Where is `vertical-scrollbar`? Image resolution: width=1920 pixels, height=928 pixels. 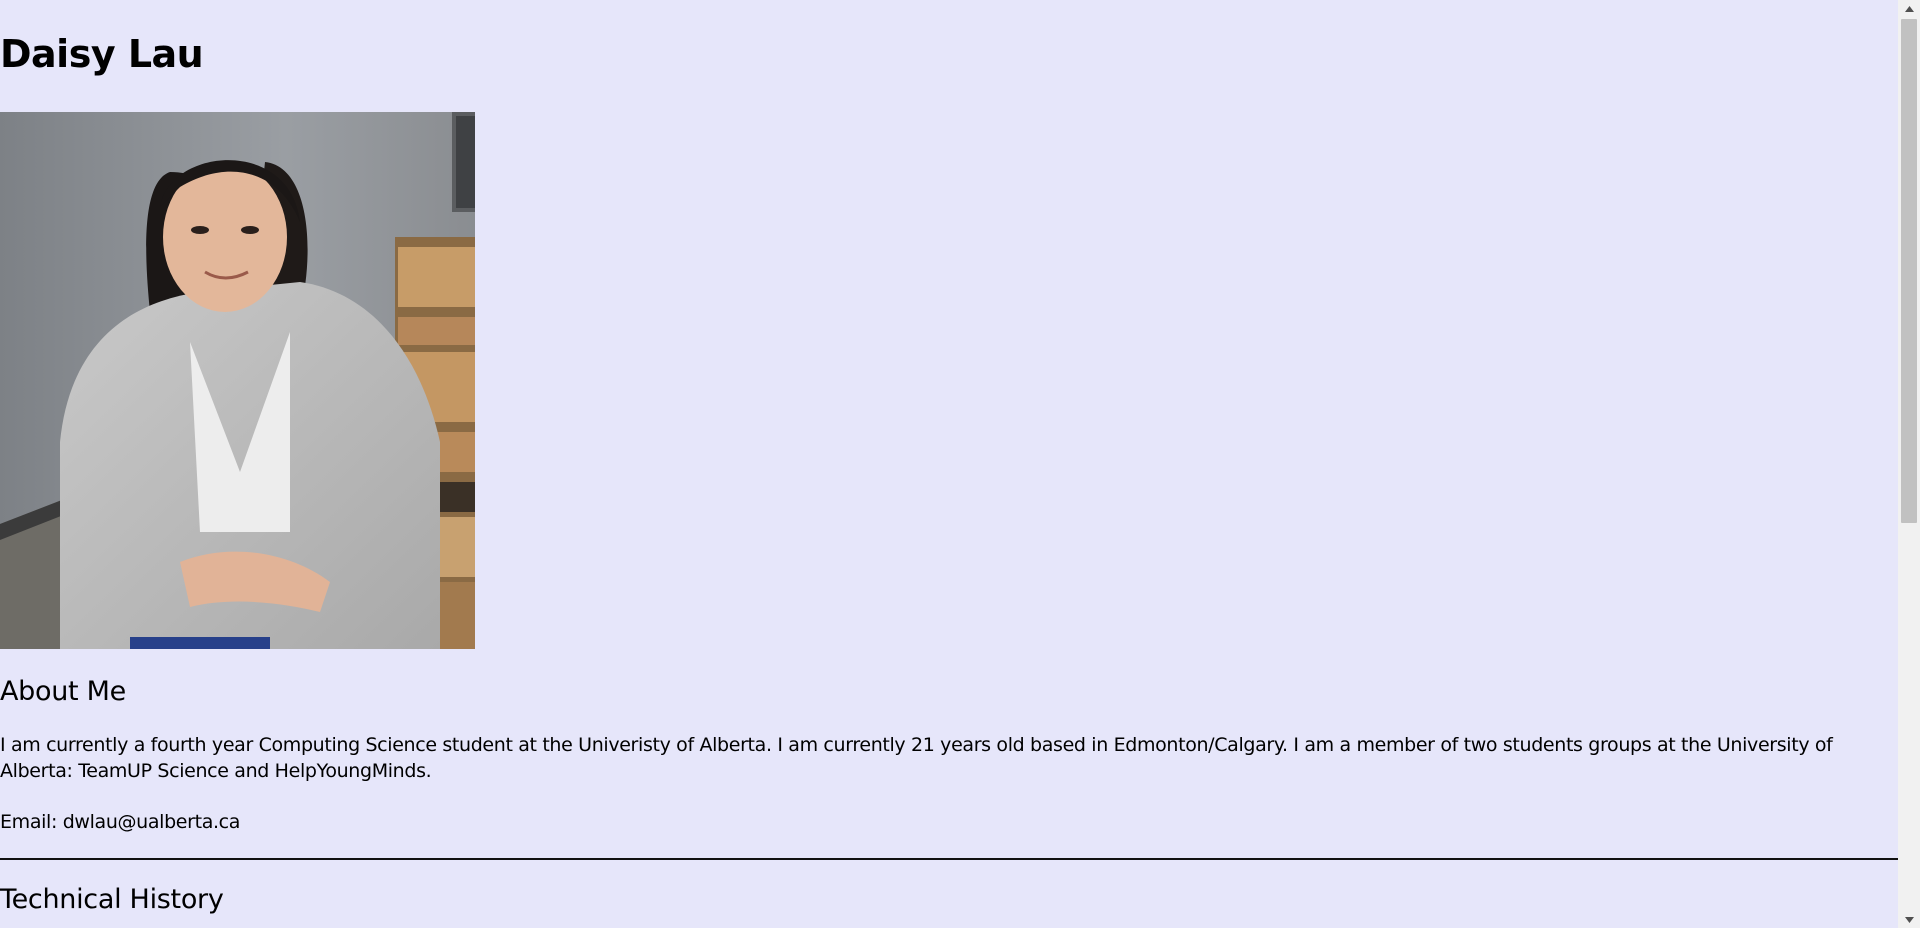
vertical-scrollbar is located at coordinates (1909, 464).